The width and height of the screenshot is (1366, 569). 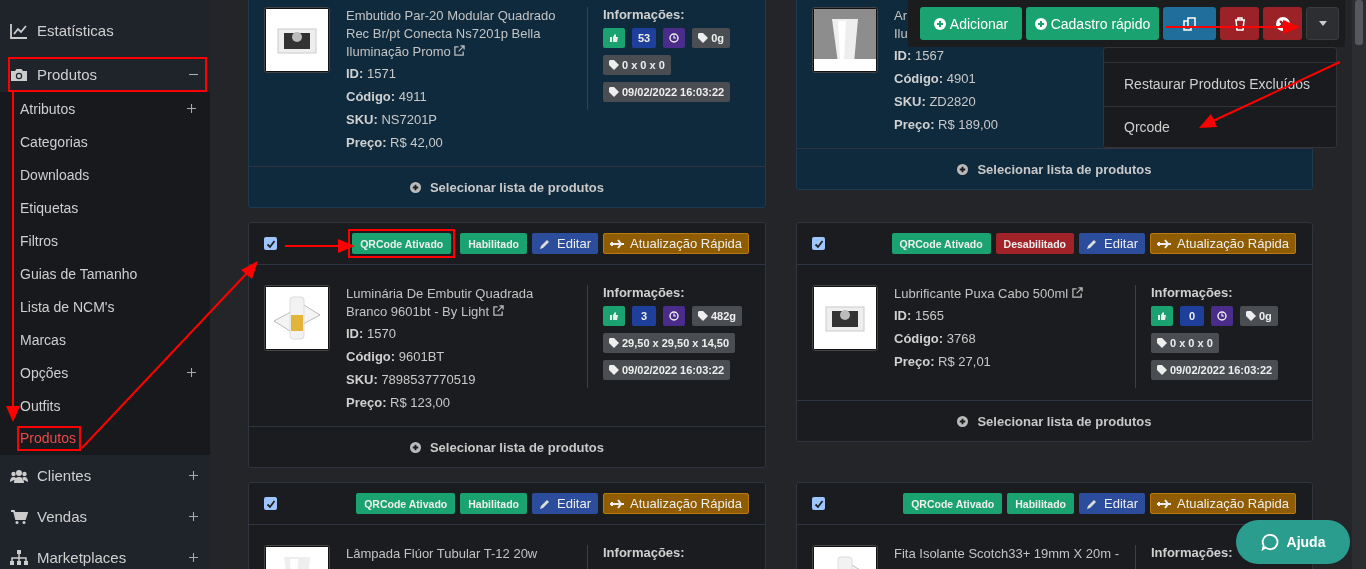 I want to click on menu-label: Vendas, so click(x=63, y=516).